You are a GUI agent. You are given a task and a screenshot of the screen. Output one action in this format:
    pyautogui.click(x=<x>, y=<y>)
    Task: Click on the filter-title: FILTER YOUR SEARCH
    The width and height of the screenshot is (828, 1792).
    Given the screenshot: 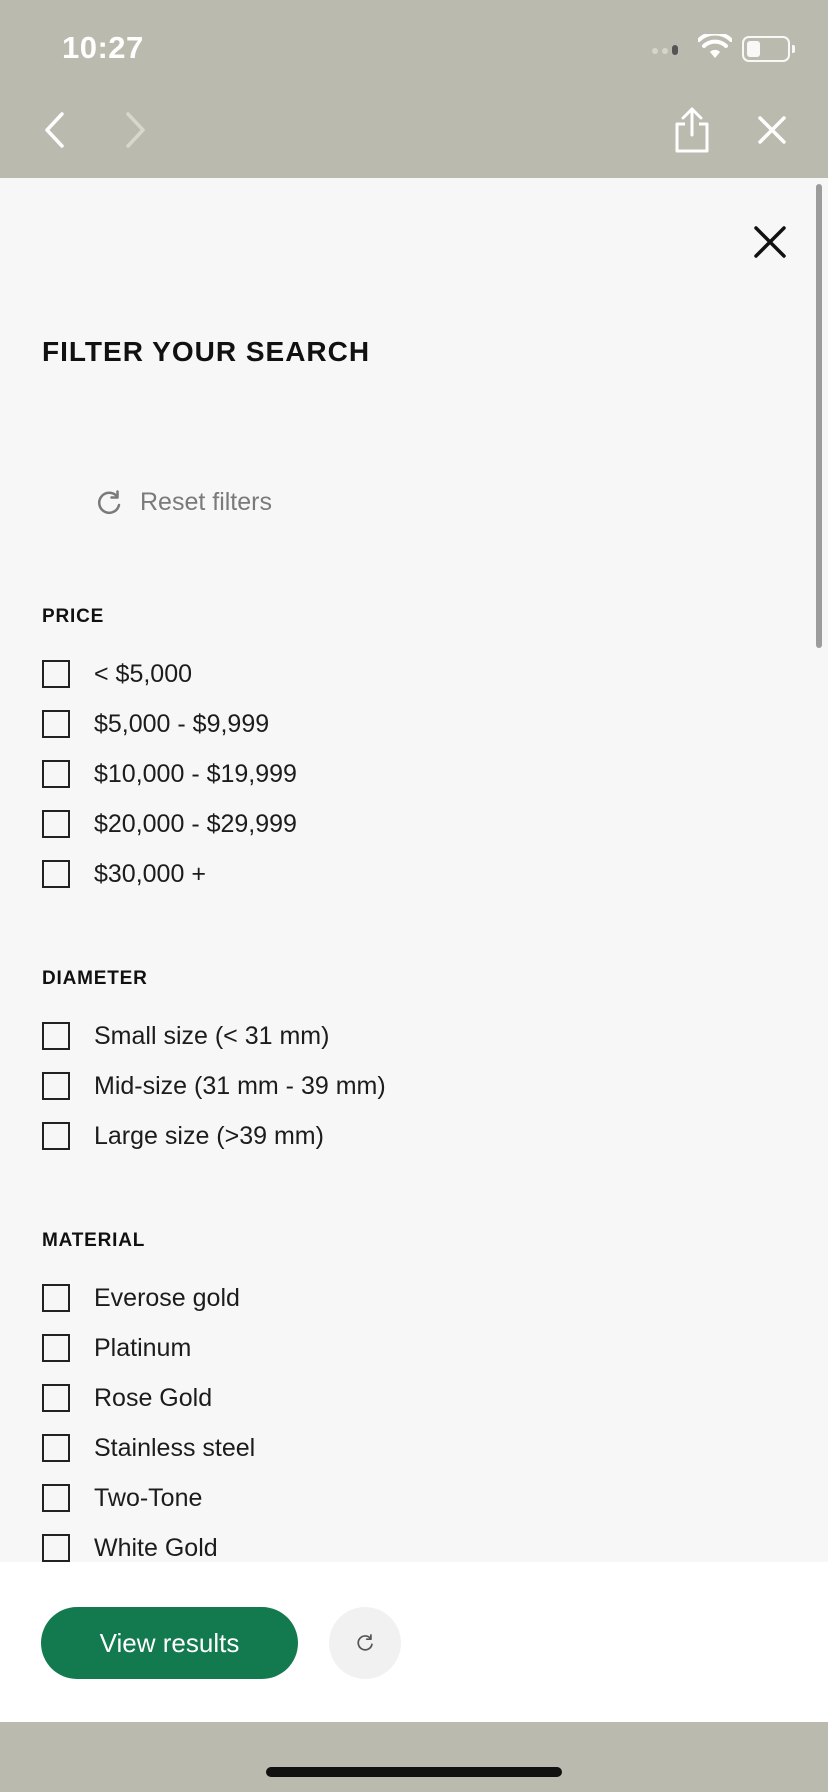 What is the action you would take?
    pyautogui.click(x=206, y=351)
    